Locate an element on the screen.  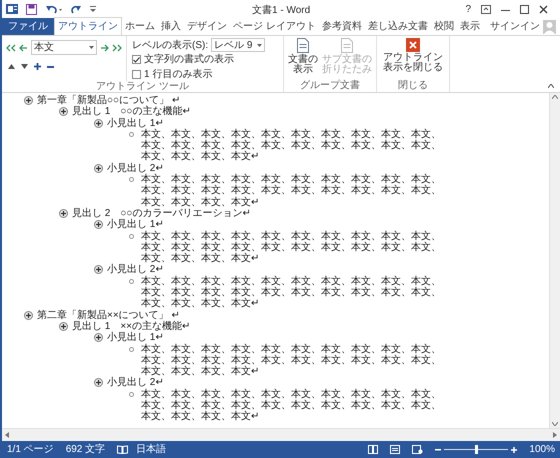
redo-icon is located at coordinates (76, 9).